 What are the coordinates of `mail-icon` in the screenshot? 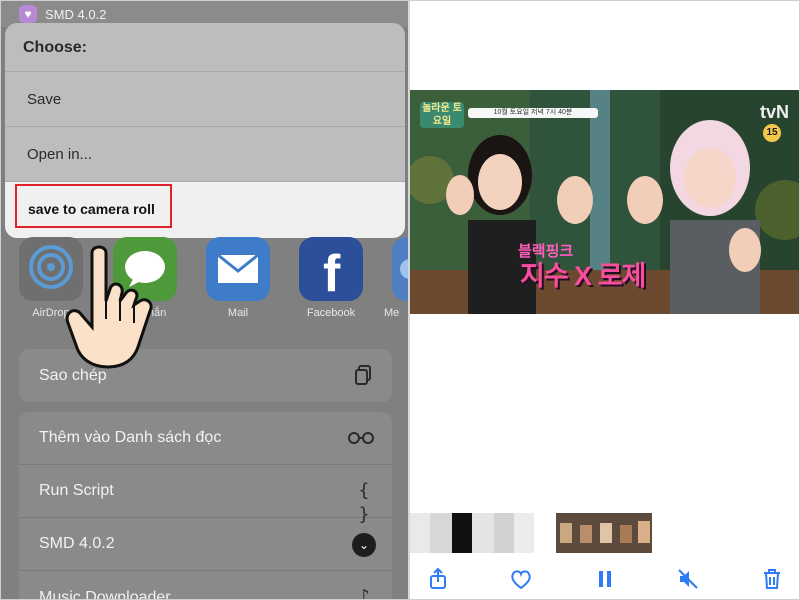 It's located at (238, 268).